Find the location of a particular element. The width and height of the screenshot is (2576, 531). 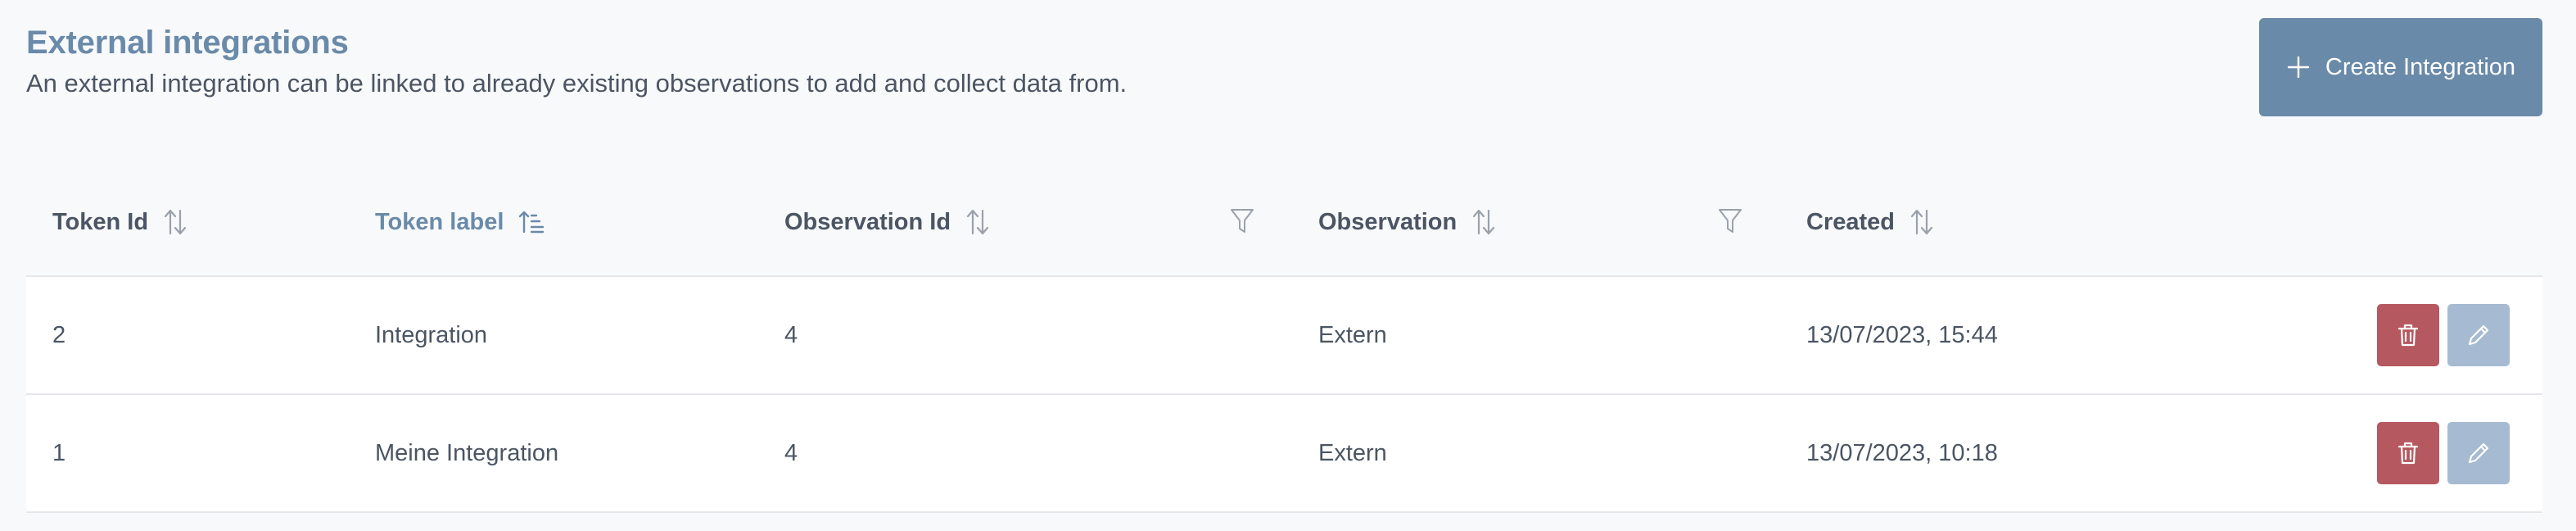

column-header-token-label: Token label is located at coordinates (460, 222).